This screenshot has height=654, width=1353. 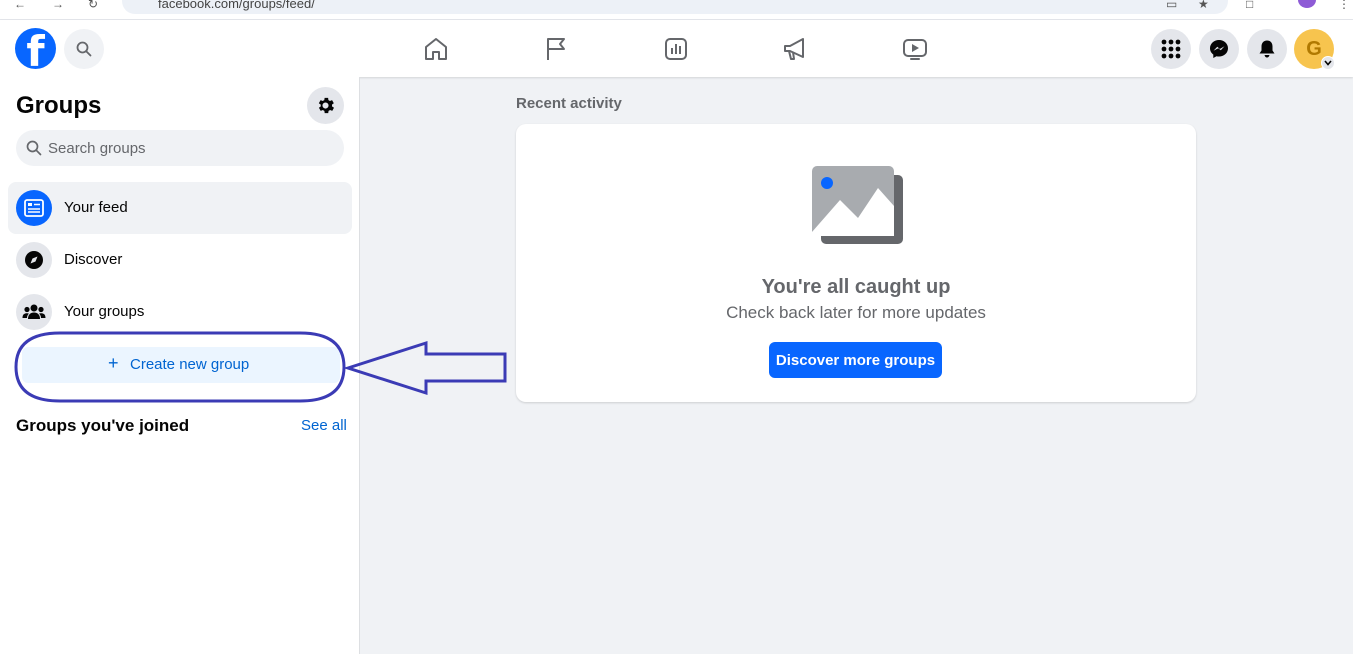 What do you see at coordinates (58, 5) in the screenshot?
I see `forward-icon: →` at bounding box center [58, 5].